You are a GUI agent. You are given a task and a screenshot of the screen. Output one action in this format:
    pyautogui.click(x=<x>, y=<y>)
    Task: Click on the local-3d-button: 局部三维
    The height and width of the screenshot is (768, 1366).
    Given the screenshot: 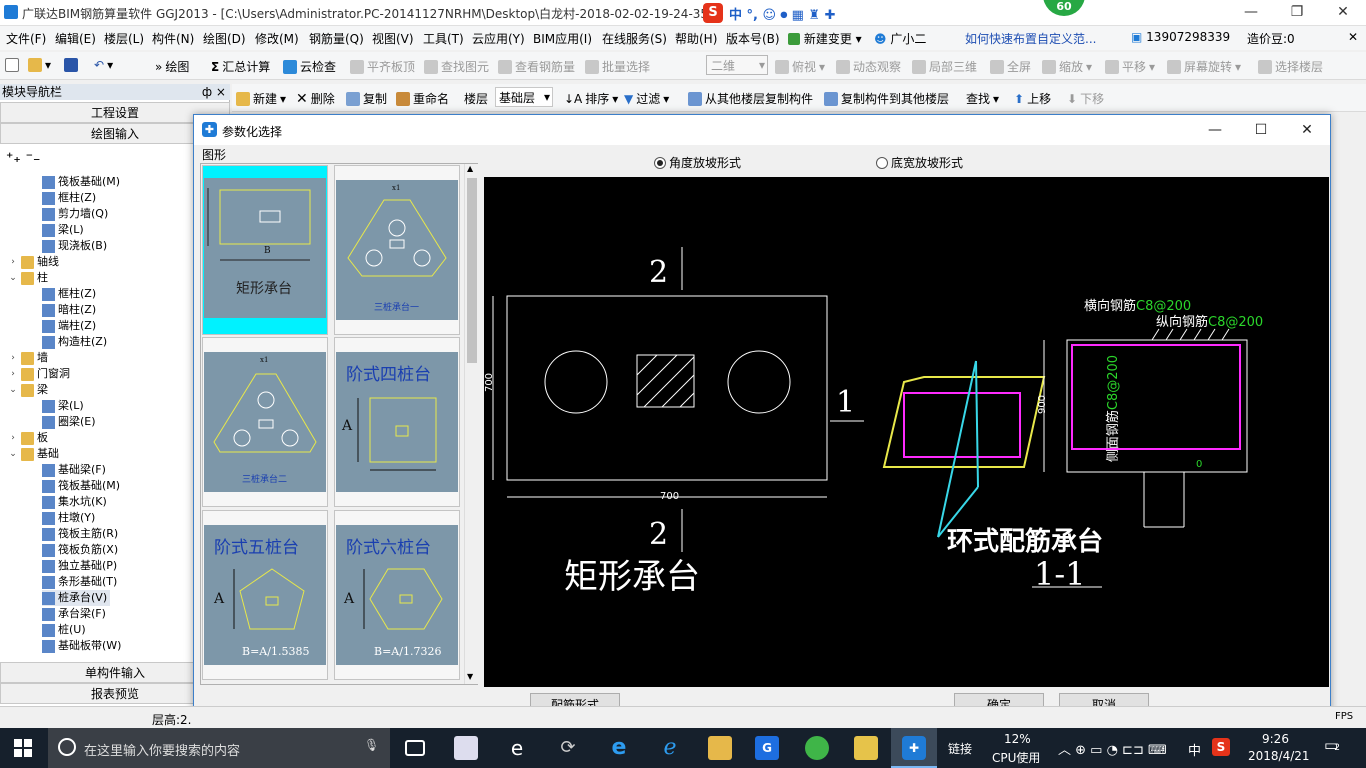 What is the action you would take?
    pyautogui.click(x=944, y=66)
    